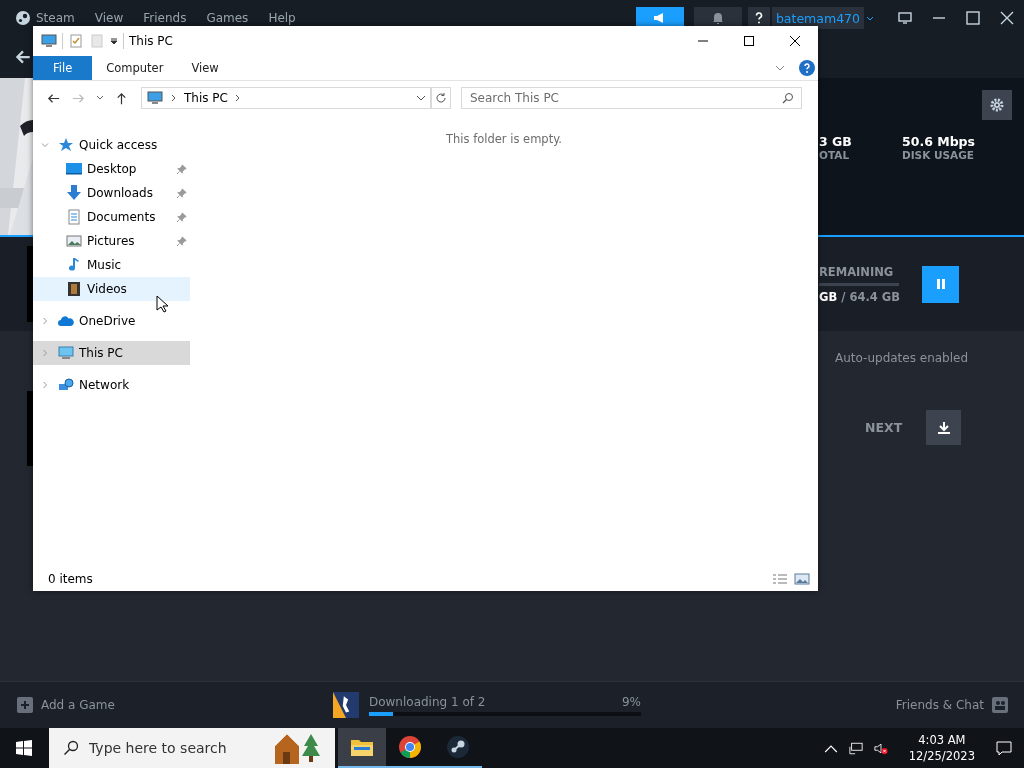 This screenshot has width=1024, height=768. What do you see at coordinates (939, 18) in the screenshot?
I see `minimize-icon` at bounding box center [939, 18].